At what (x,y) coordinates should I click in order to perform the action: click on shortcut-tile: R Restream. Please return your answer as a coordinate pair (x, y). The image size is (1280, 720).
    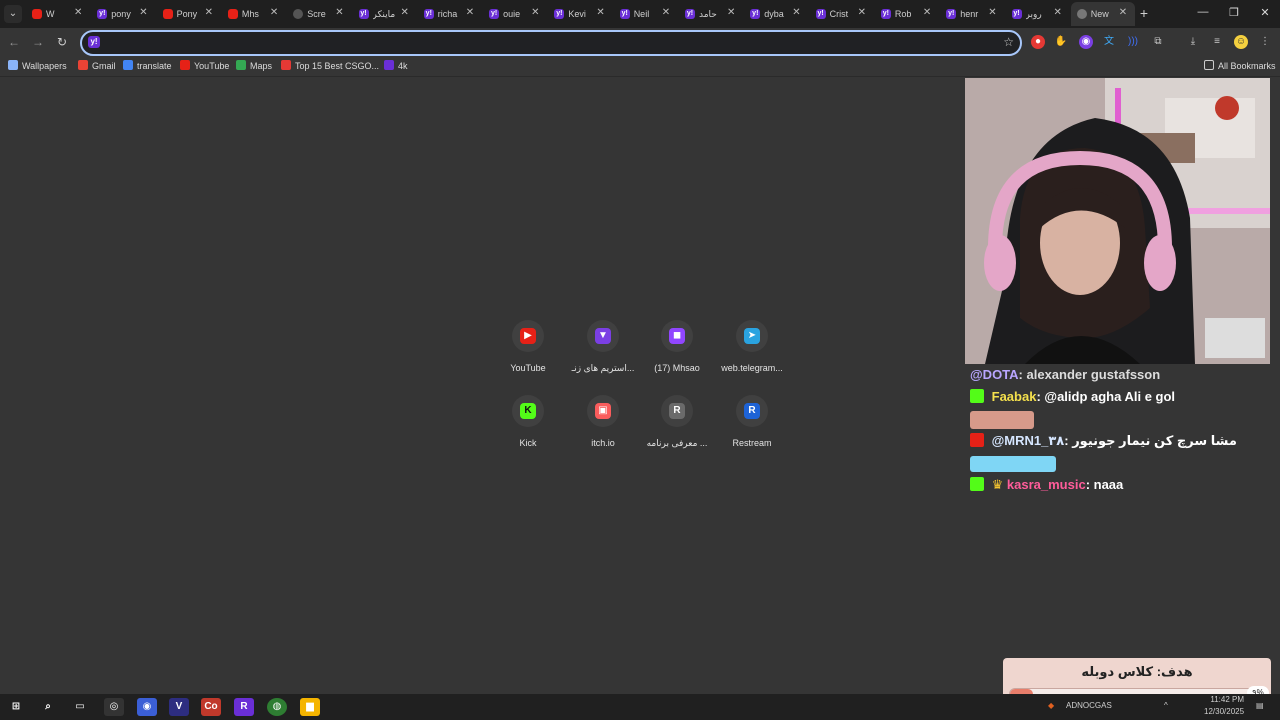
    Looking at the image, I should click on (752, 421).